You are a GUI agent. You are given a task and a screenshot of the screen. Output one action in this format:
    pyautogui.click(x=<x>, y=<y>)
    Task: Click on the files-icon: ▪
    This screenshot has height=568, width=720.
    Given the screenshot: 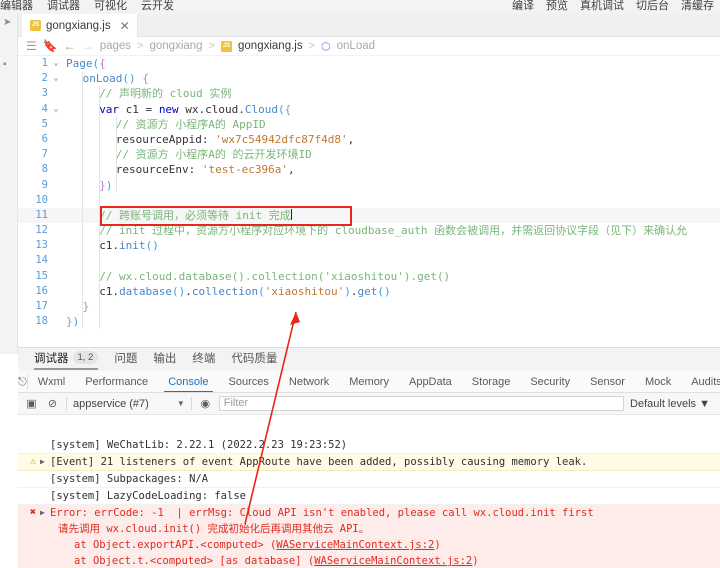 What is the action you would take?
    pyautogui.click(x=5, y=65)
    